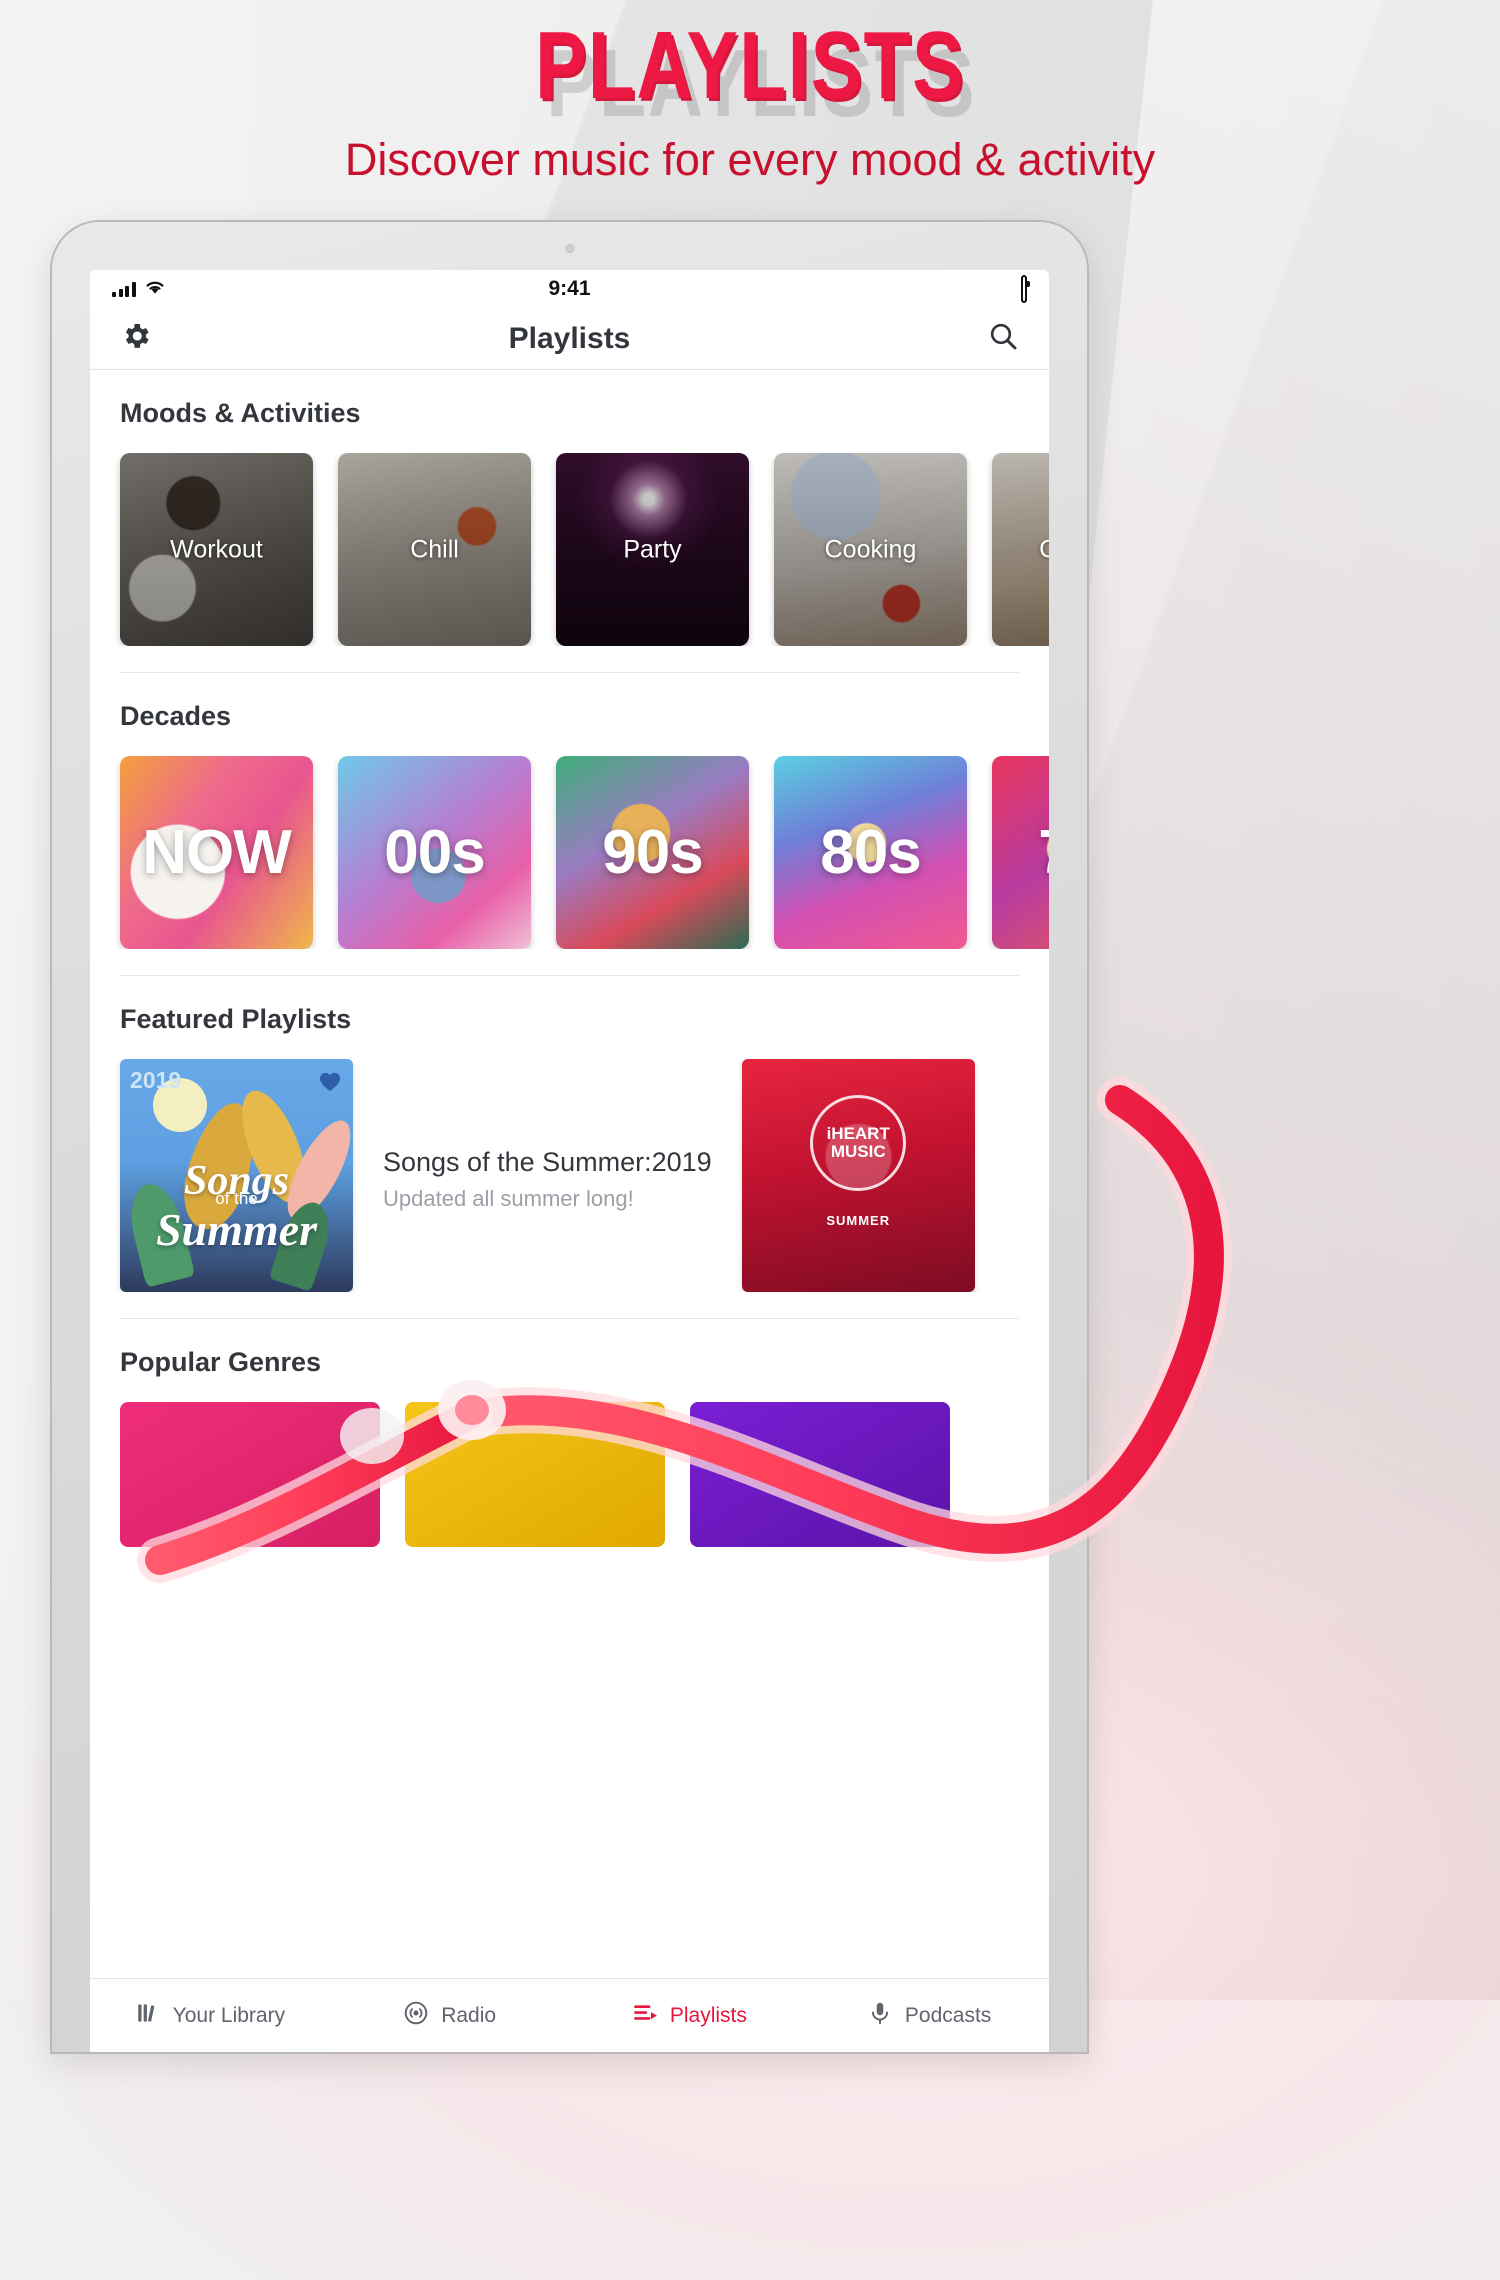 The image size is (1500, 2280). I want to click on tab-label: Podcasts, so click(948, 2015).